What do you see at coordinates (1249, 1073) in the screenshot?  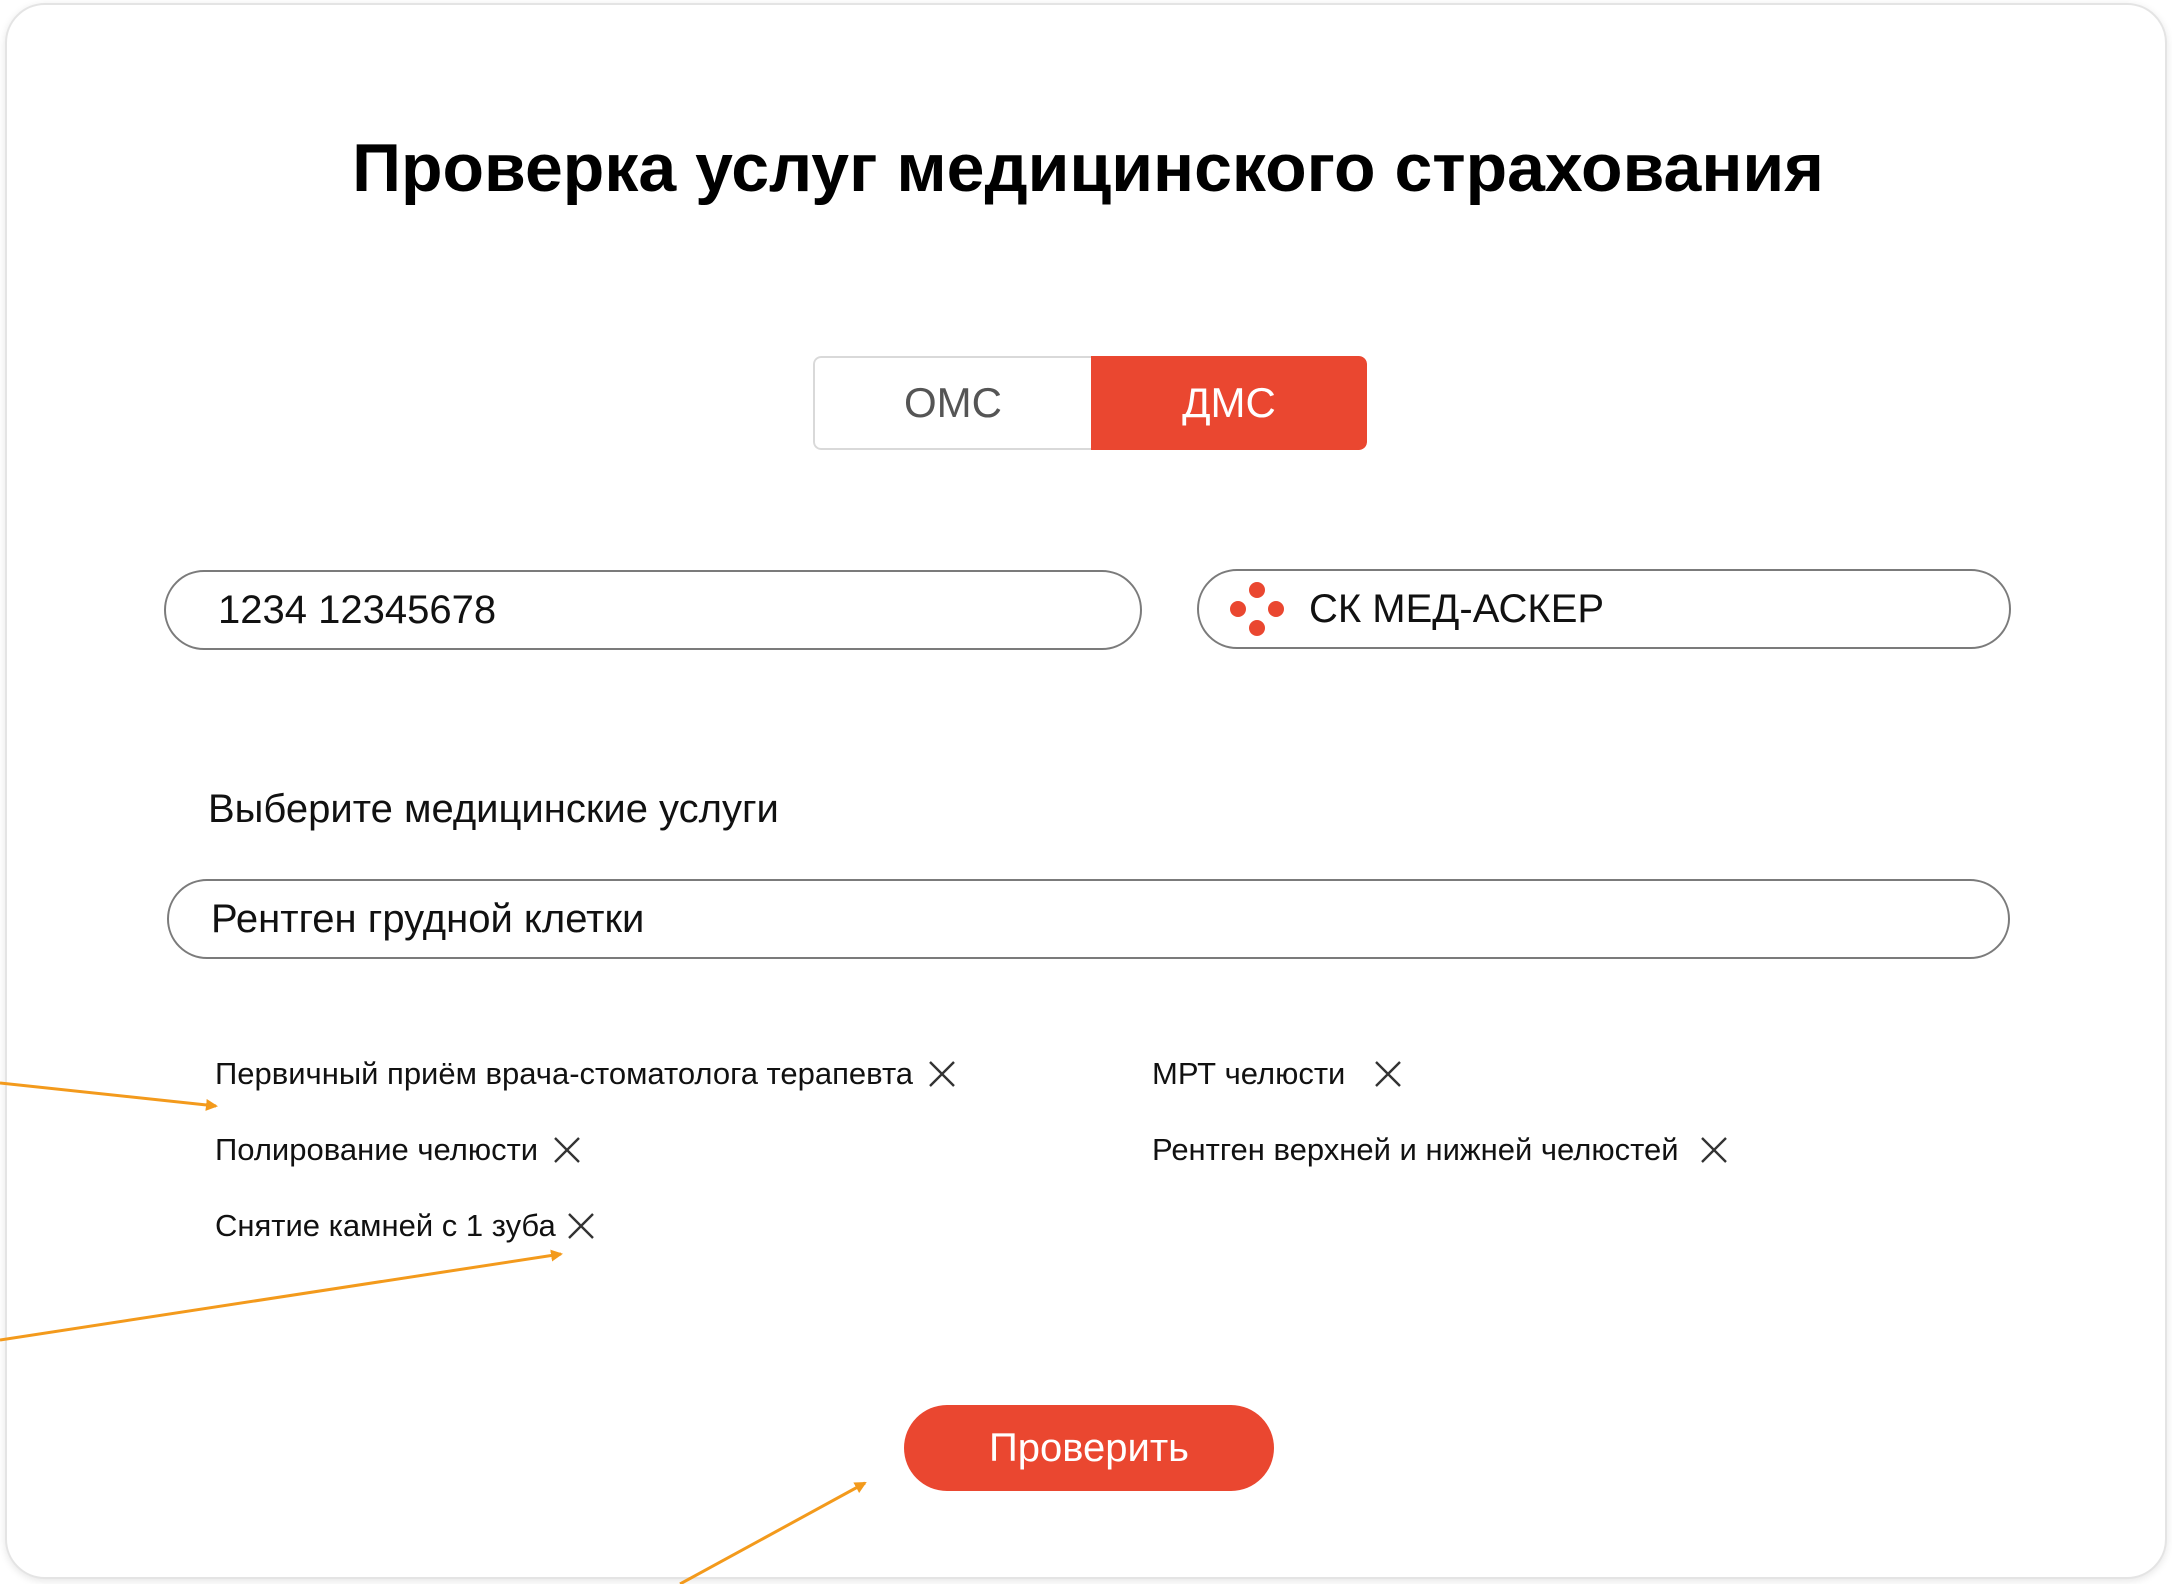 I see `service-tag-label: МРТ челюсти` at bounding box center [1249, 1073].